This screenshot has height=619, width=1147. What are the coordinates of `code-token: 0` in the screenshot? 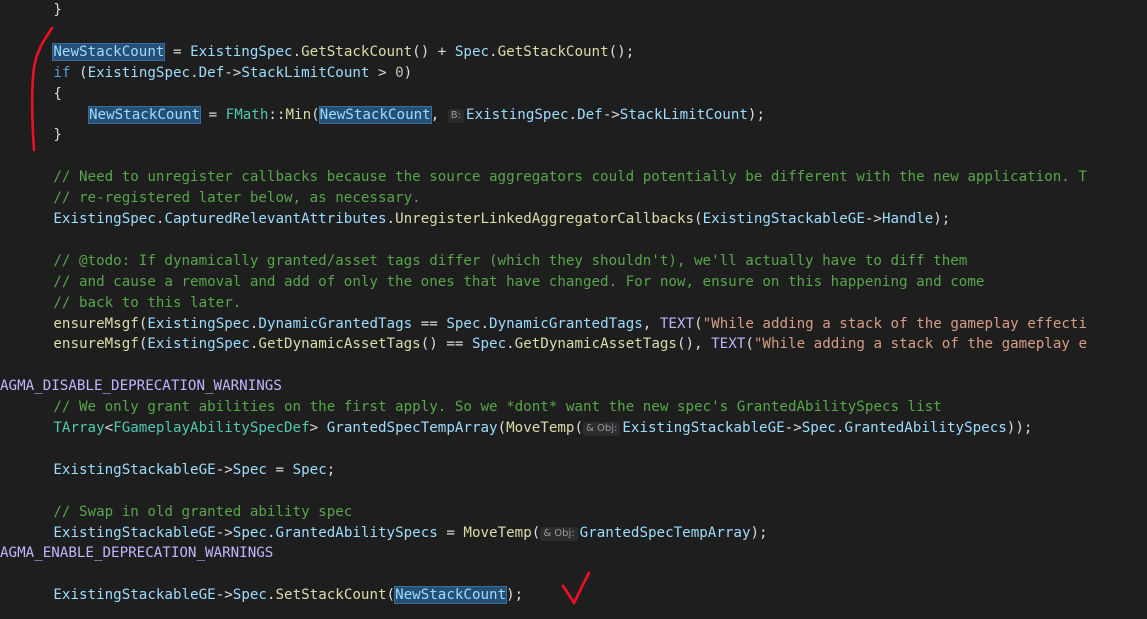 It's located at (399, 72).